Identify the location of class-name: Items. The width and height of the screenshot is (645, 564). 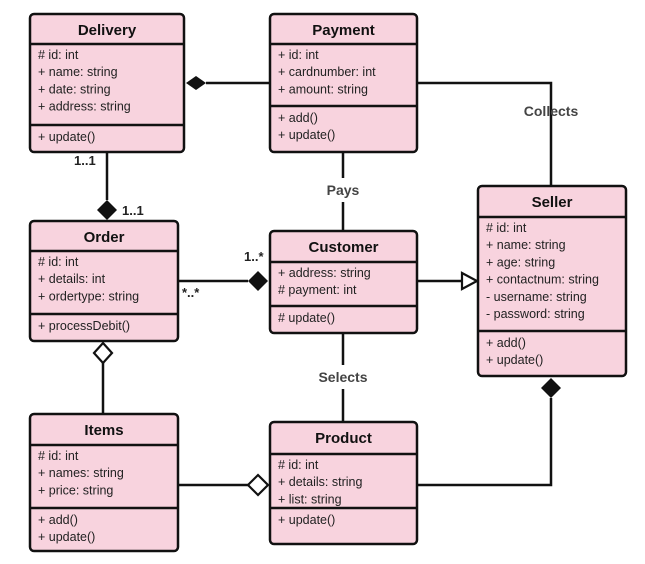
(103, 430).